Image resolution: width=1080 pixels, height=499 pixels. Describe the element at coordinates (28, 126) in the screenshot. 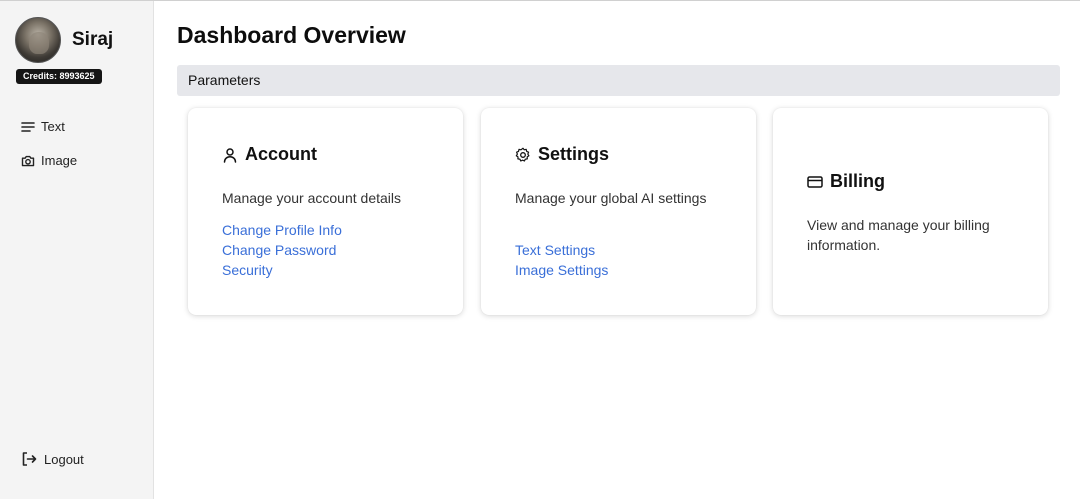

I see `menu-lines-icon` at that location.